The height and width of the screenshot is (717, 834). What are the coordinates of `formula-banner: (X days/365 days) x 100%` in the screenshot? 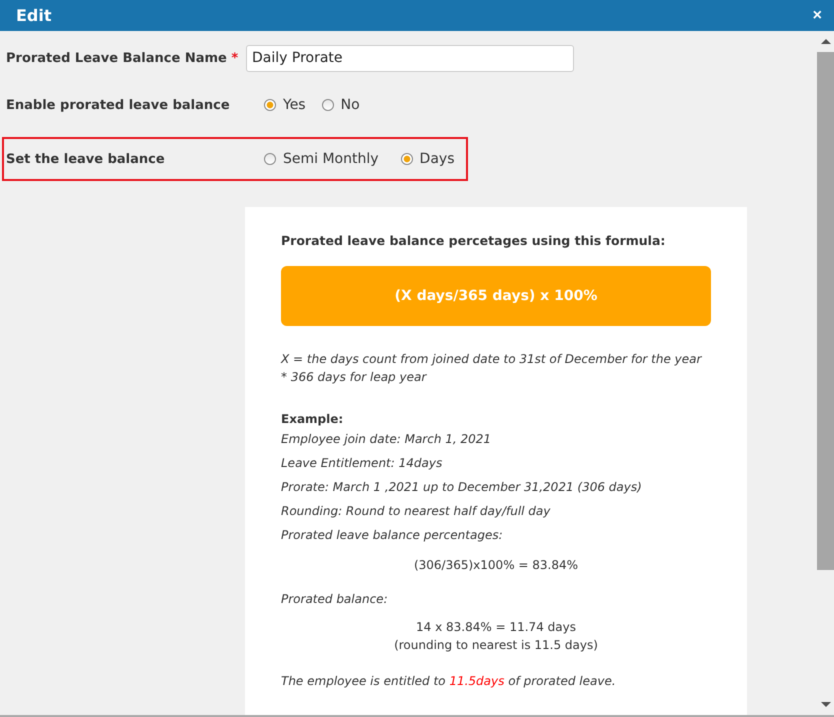 It's located at (496, 296).